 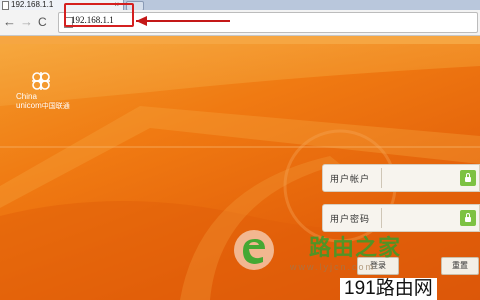 I want to click on user-lock-icon, so click(x=468, y=178).